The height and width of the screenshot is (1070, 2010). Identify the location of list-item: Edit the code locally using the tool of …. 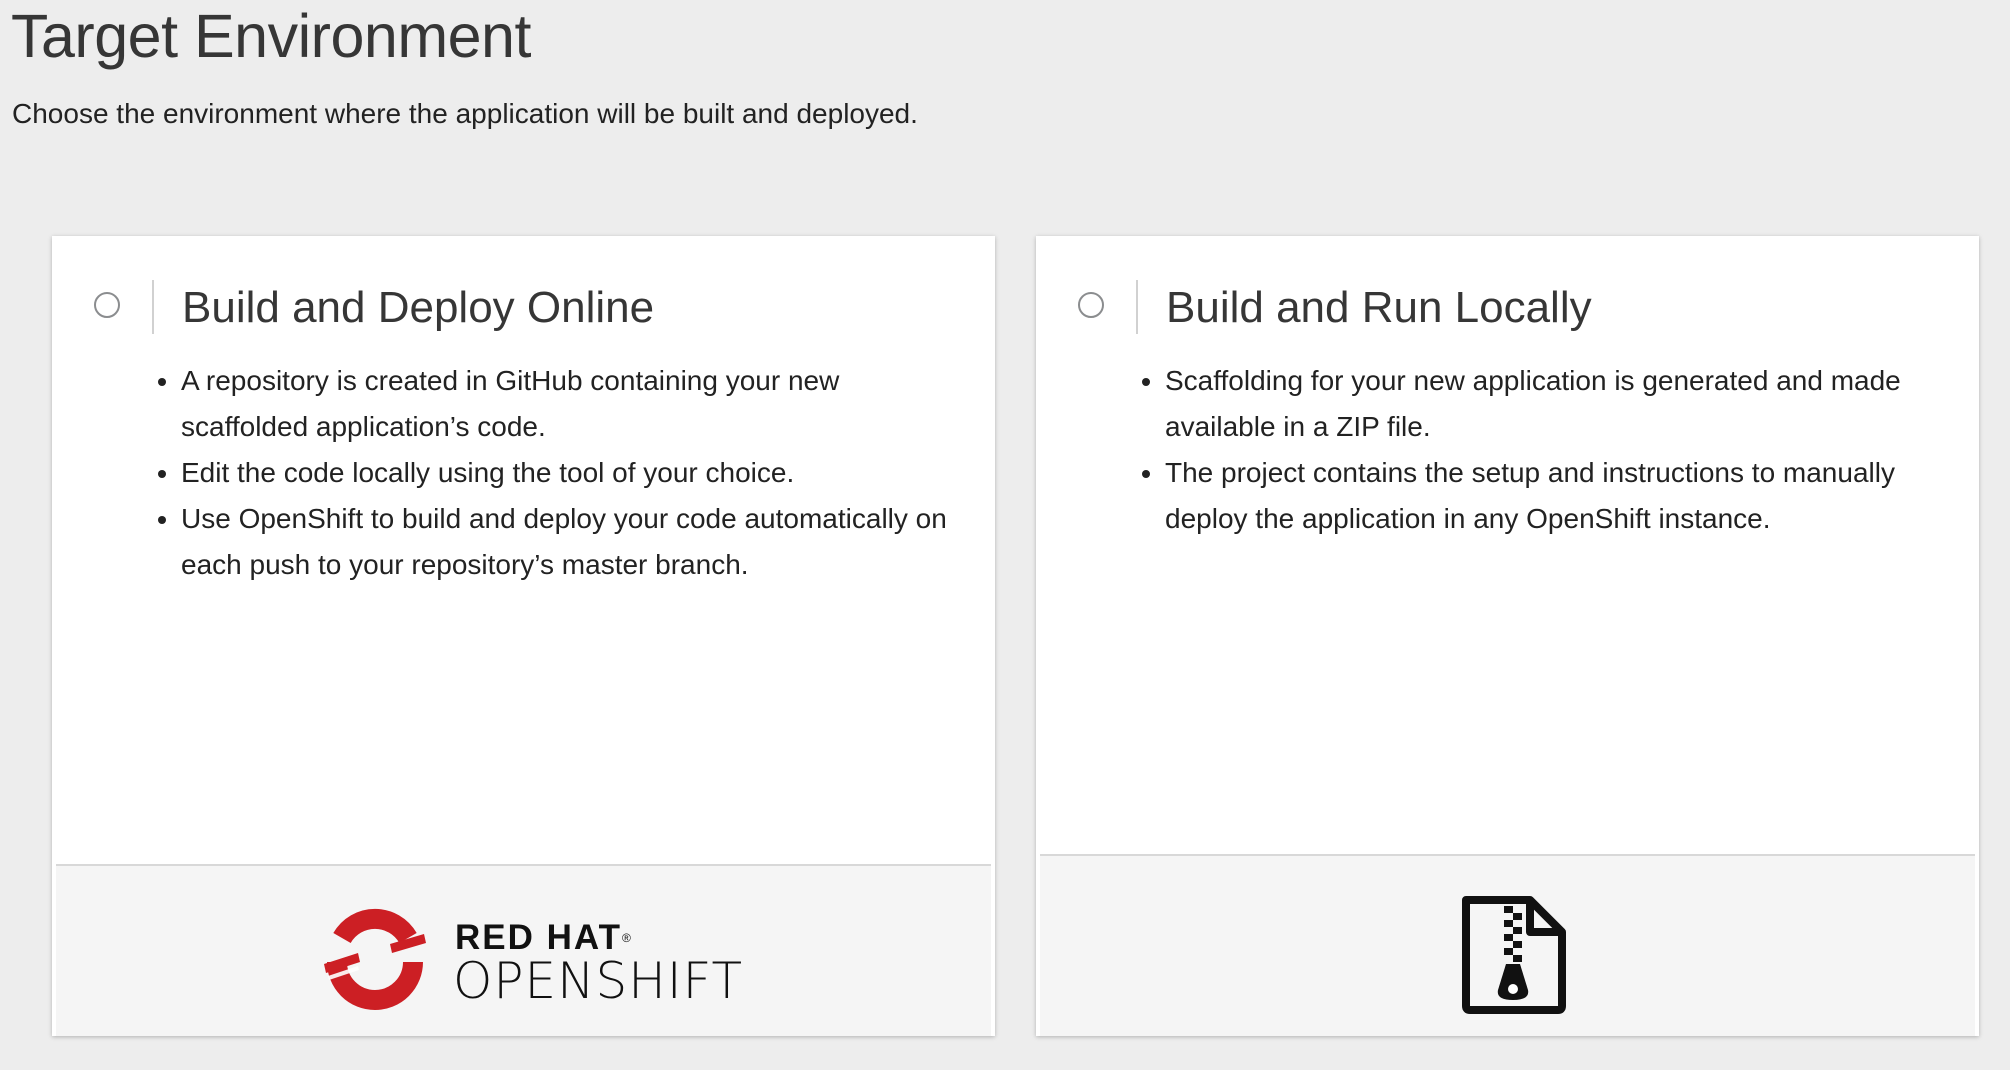
(573, 473).